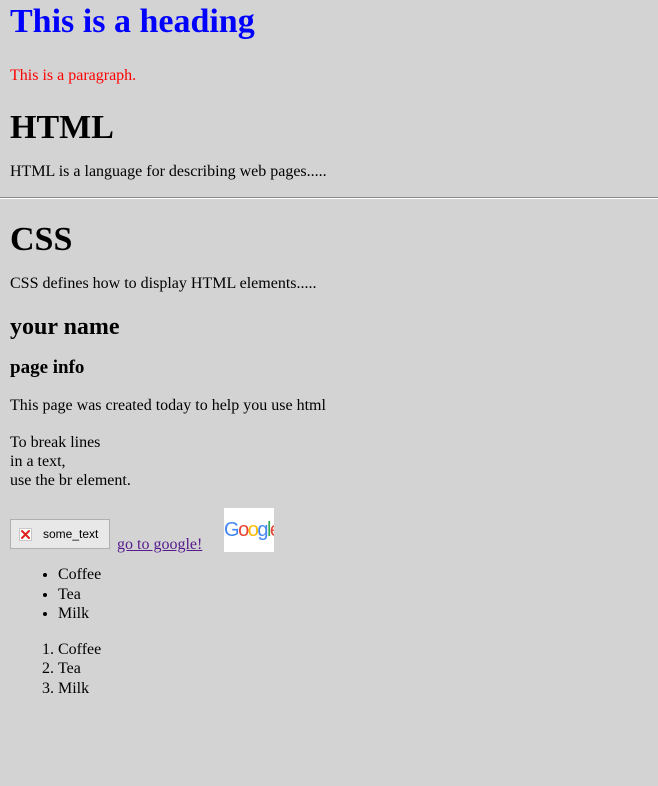 This screenshot has height=786, width=658. Describe the element at coordinates (329, 198) in the screenshot. I see `horizontal-rule` at that location.